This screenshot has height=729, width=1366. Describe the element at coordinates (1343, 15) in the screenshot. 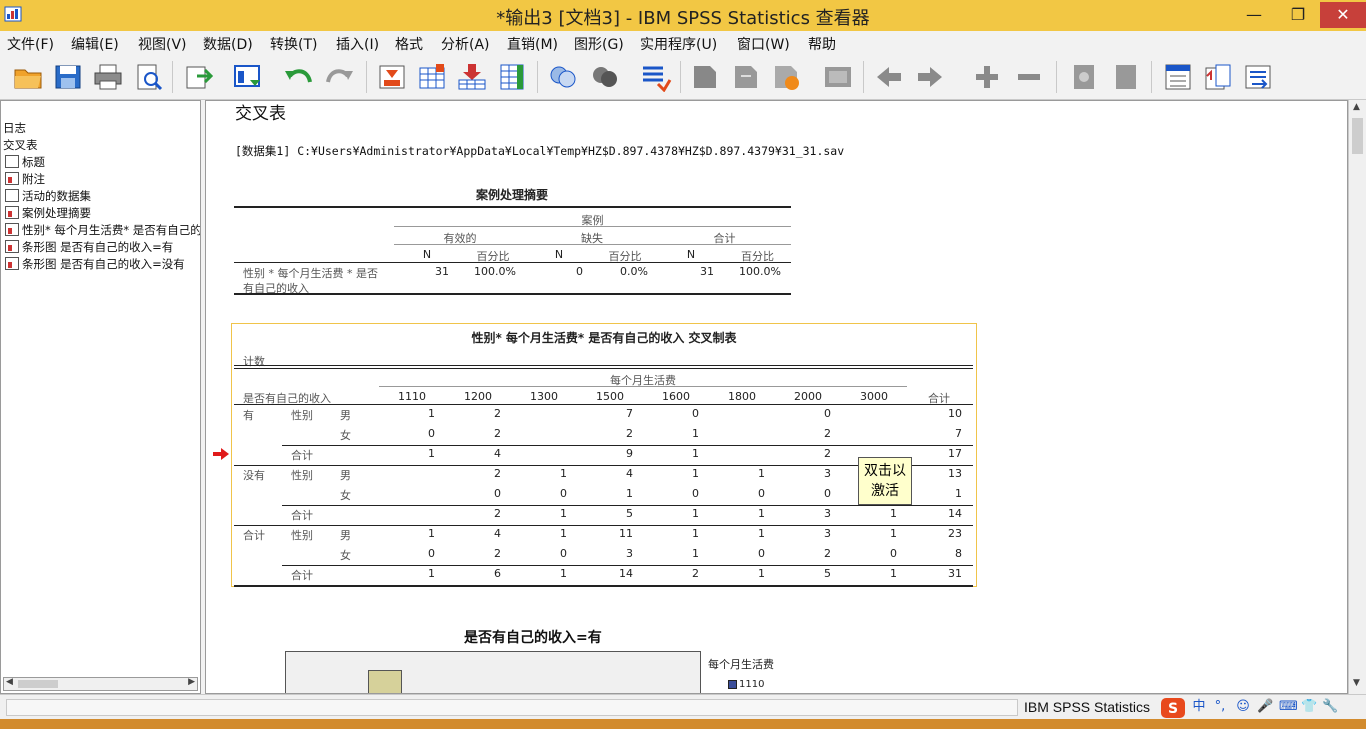

I see `close-button: ✕` at that location.